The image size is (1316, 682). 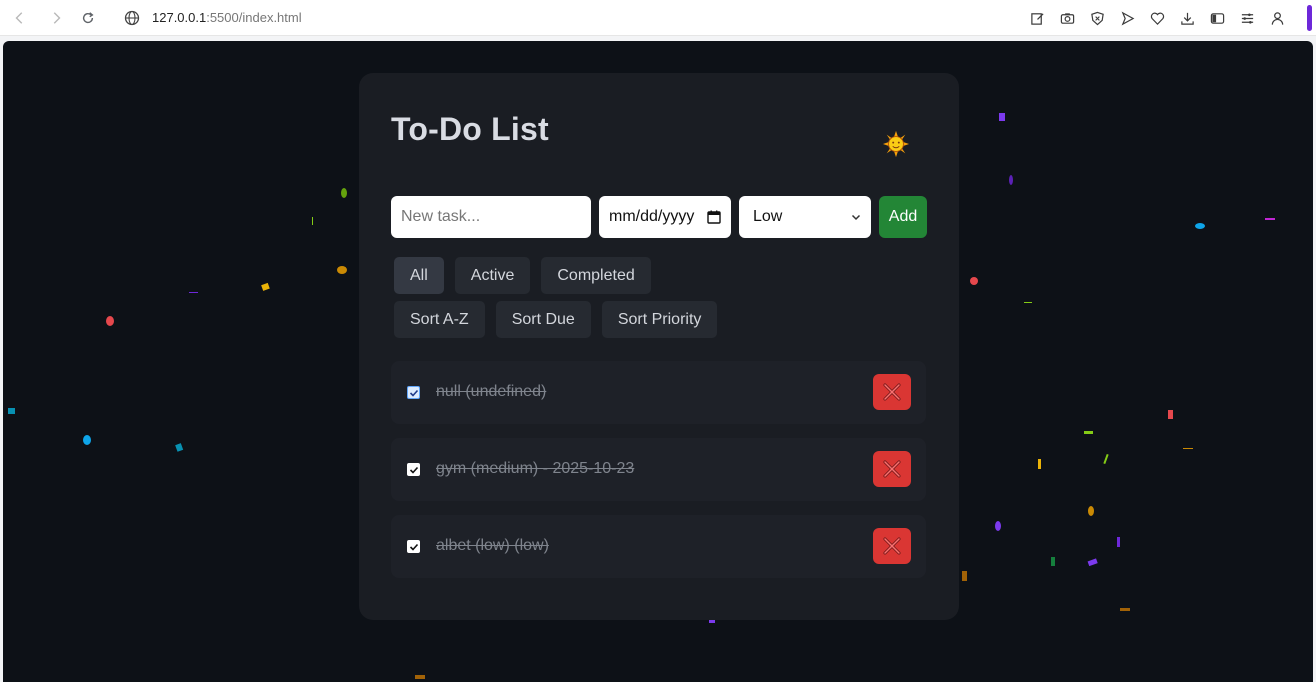 I want to click on filter-buttons: All Active Completed, so click(x=522, y=275).